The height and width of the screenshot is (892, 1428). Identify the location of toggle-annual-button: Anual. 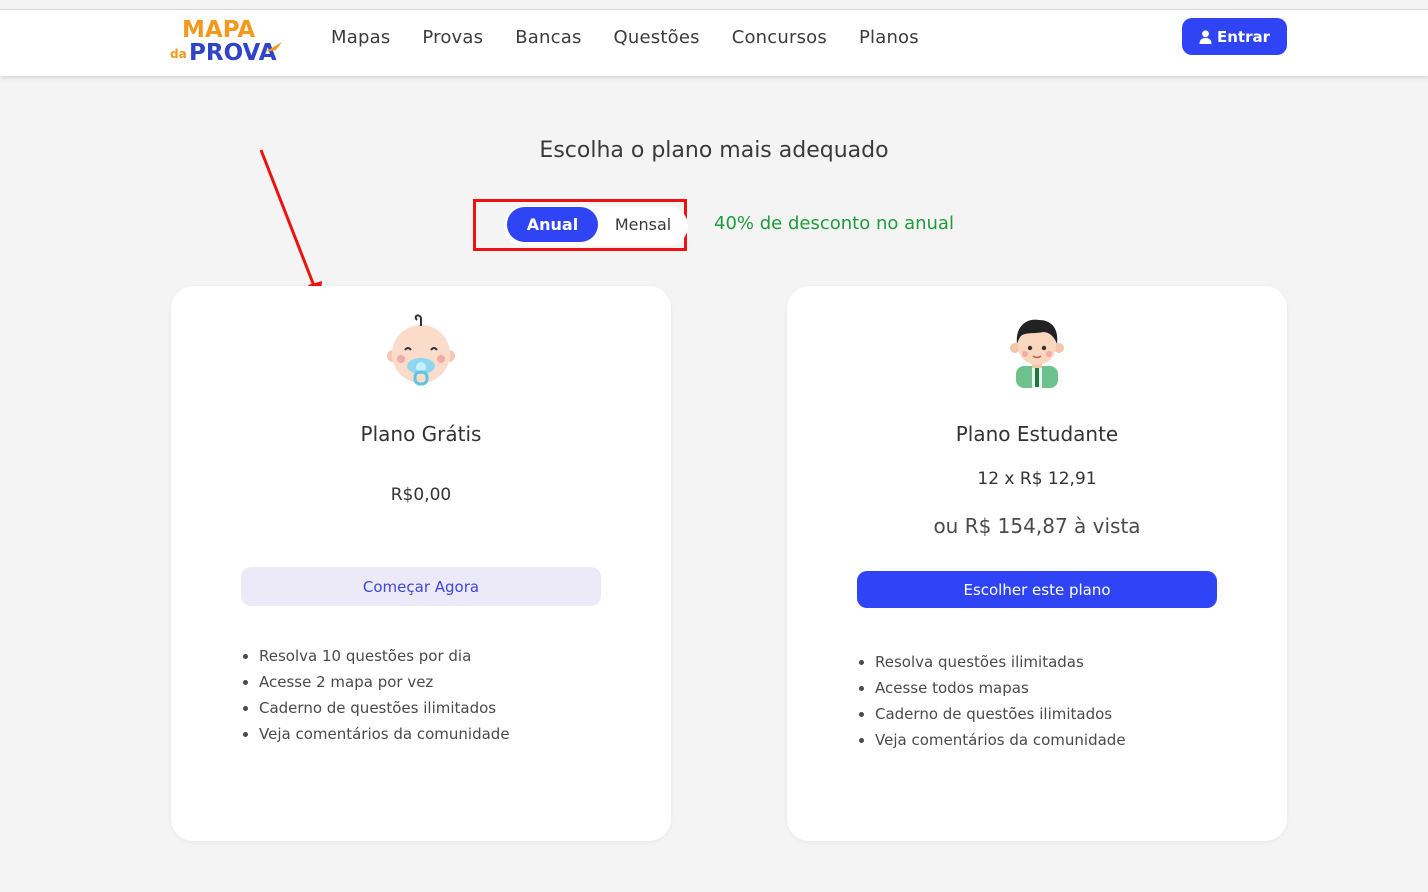
(552, 224).